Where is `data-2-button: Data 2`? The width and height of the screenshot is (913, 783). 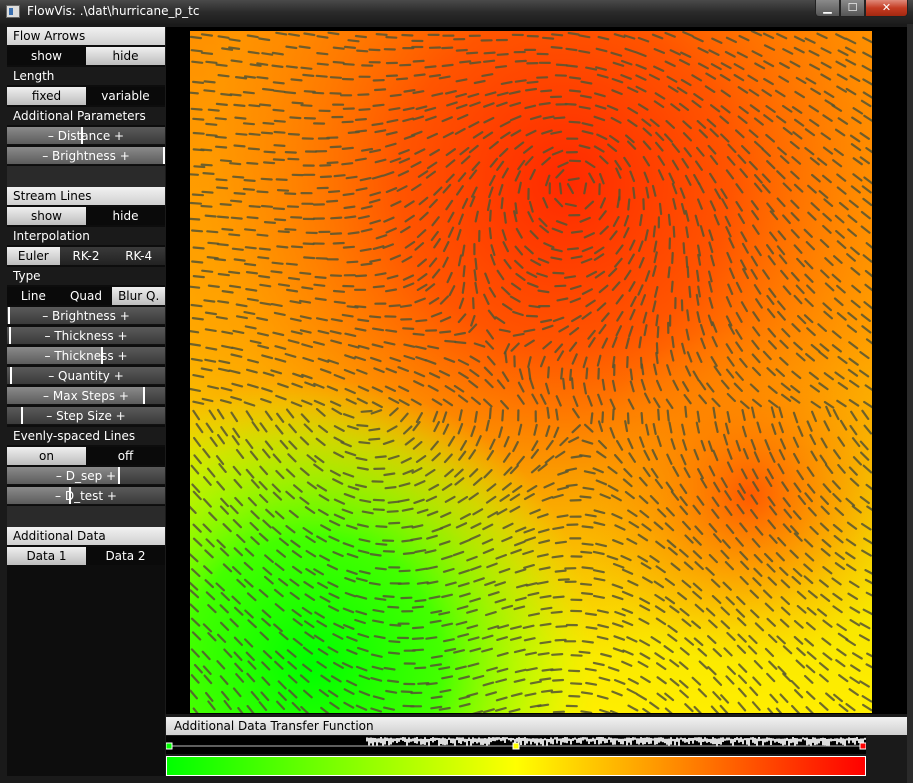
data-2-button: Data 2 is located at coordinates (125, 556).